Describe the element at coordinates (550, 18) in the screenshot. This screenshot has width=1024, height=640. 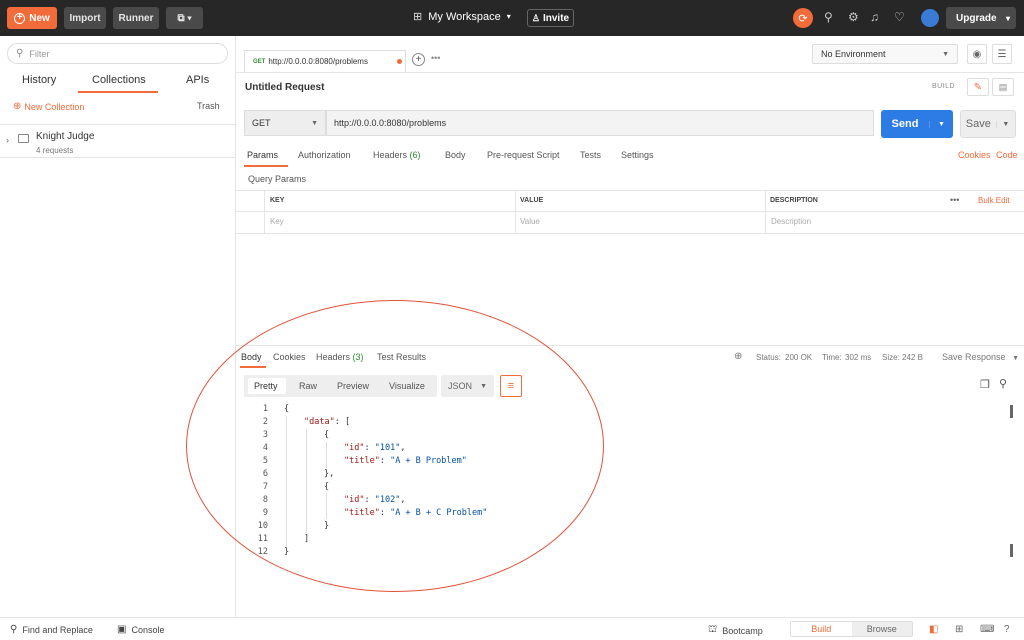
I see `invite-button: ♙ Invite` at that location.